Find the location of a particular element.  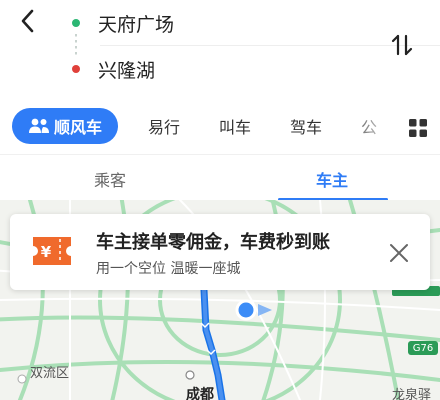

start-dot-icon is located at coordinates (76, 23).